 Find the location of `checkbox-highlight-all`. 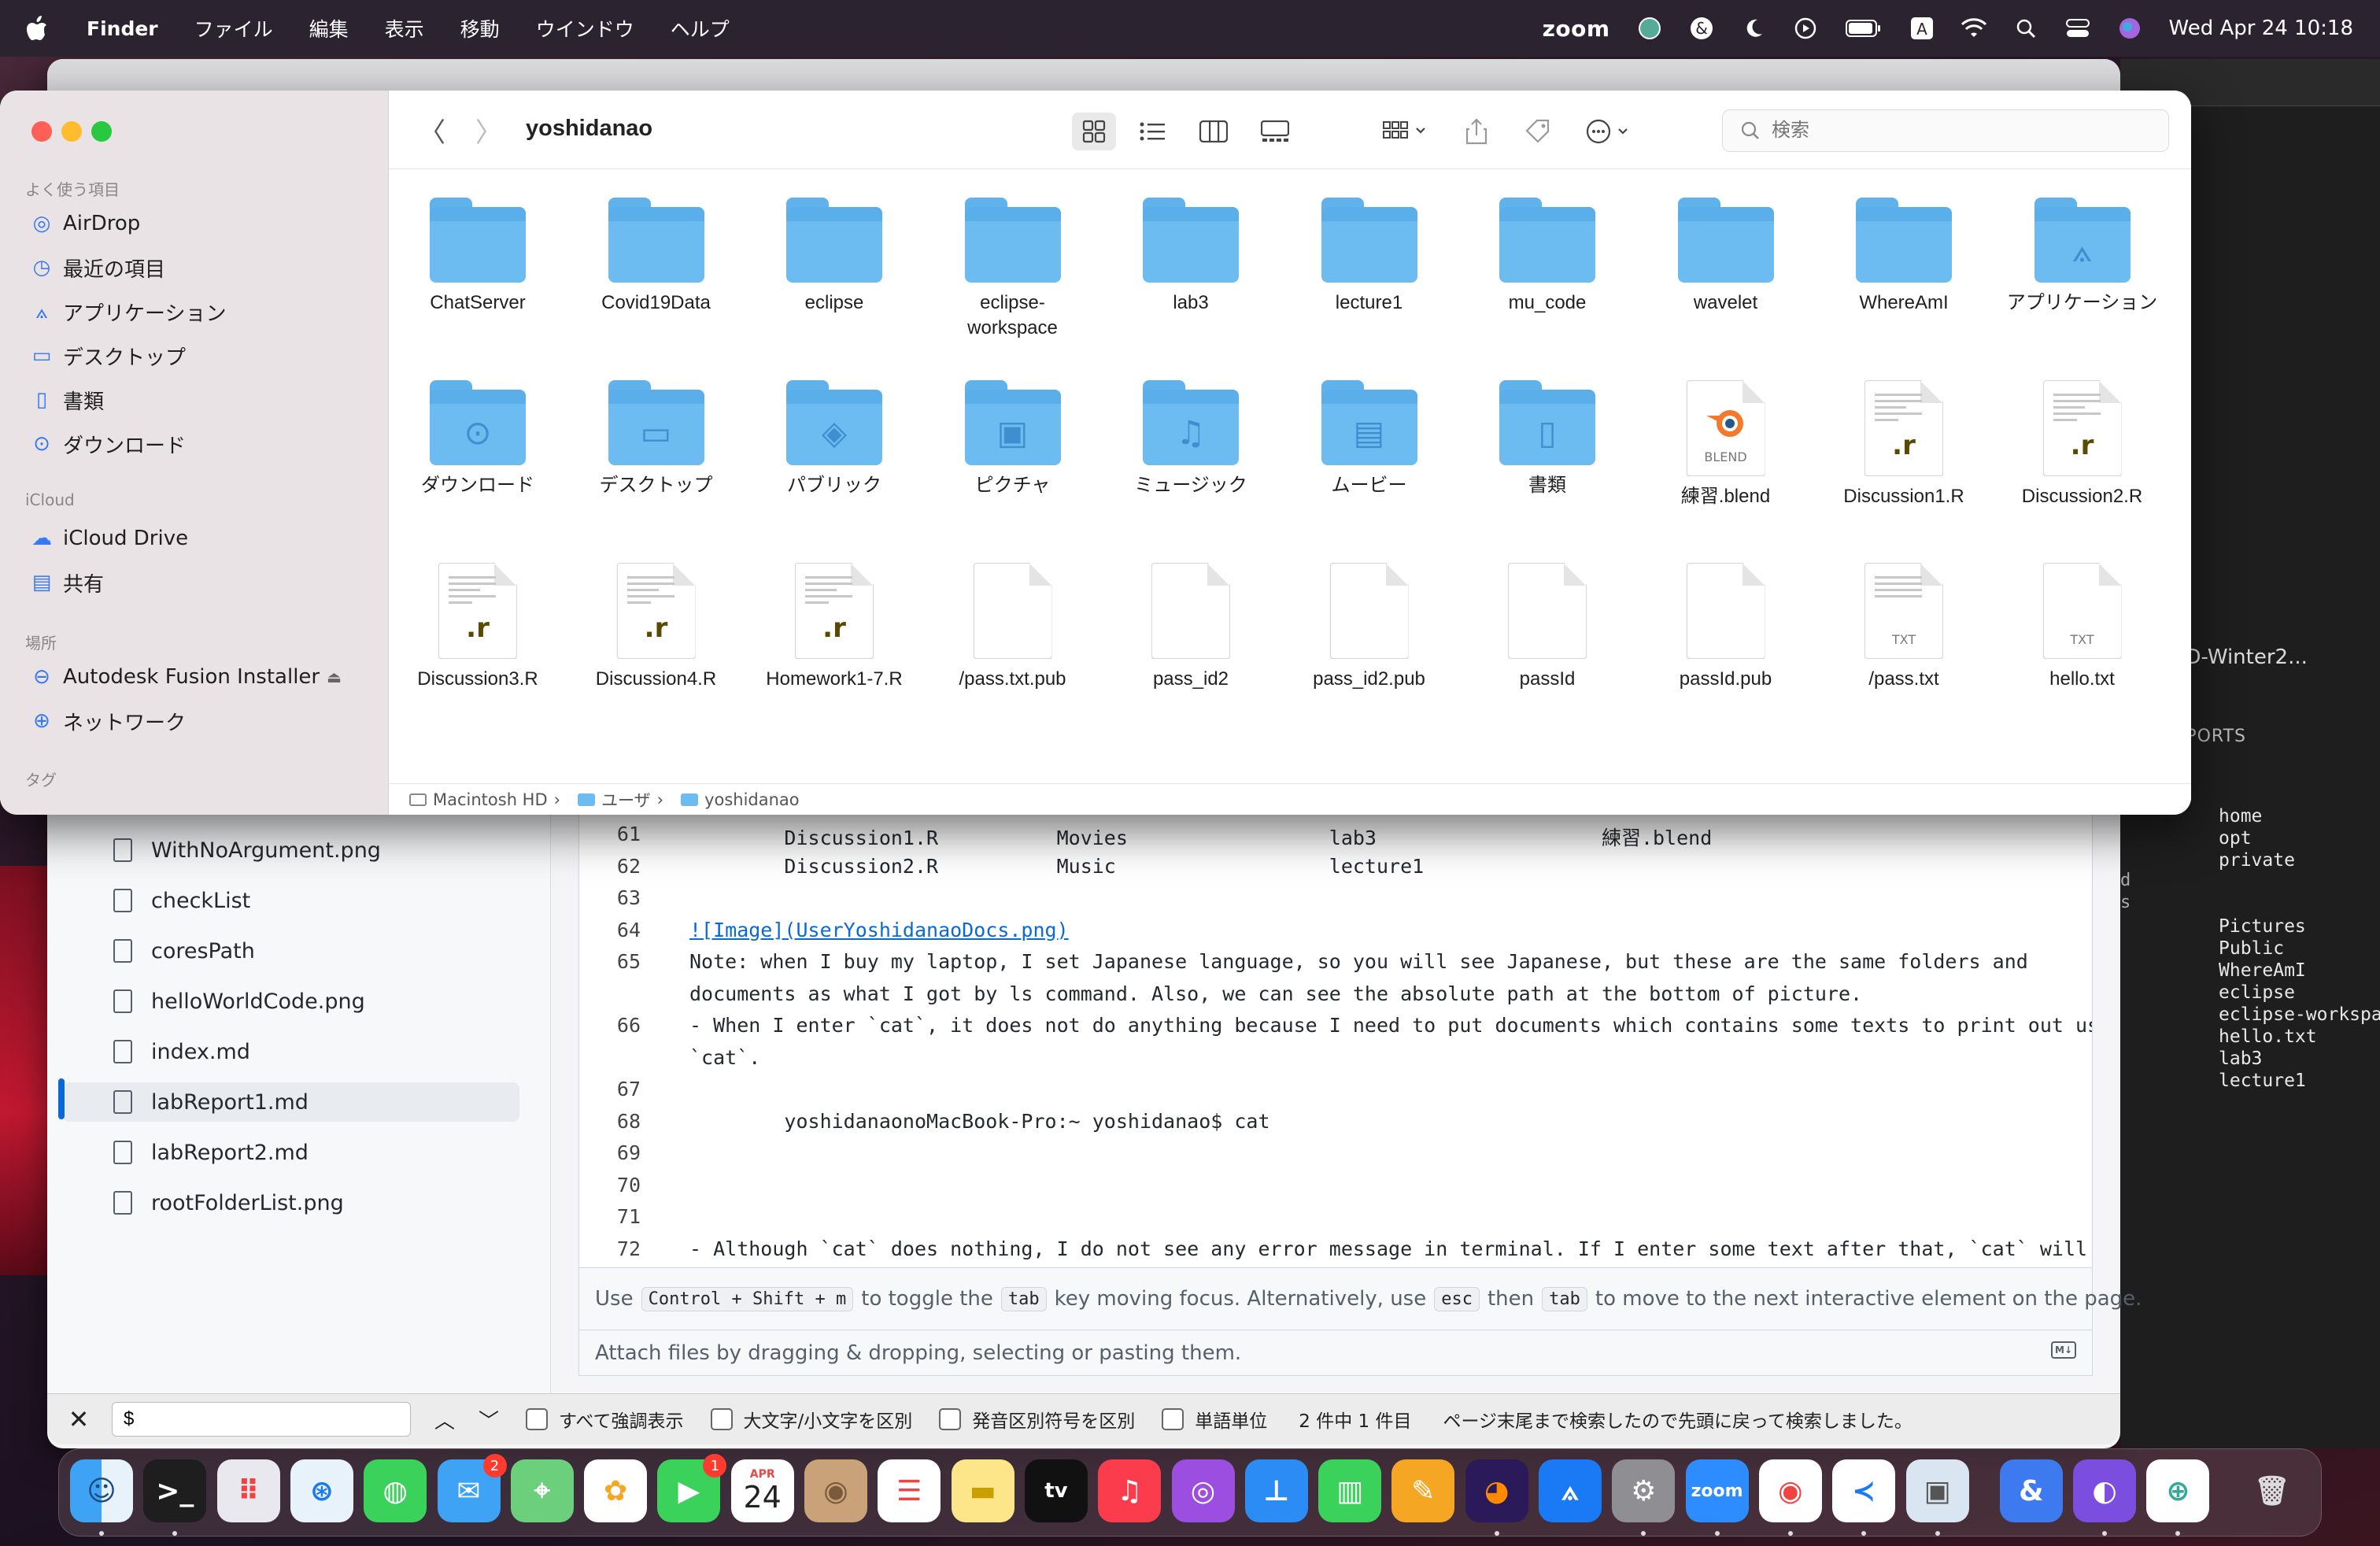

checkbox-highlight-all is located at coordinates (537, 1419).